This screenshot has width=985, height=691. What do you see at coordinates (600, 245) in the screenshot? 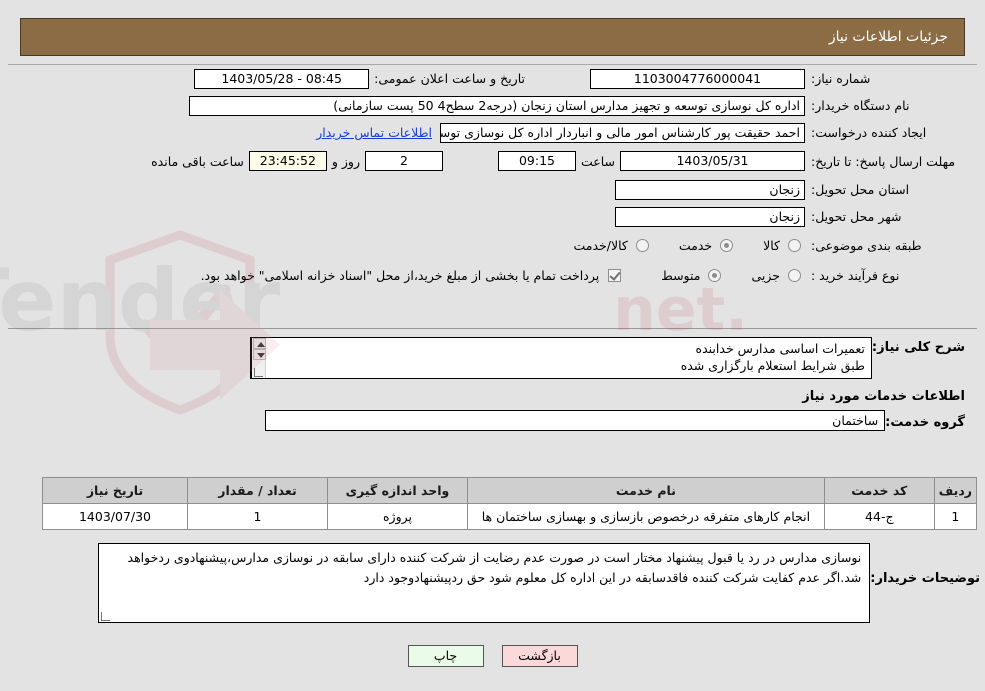
I see `category-option-kala-khedmat-label: کالا/خدمت` at bounding box center [600, 245].